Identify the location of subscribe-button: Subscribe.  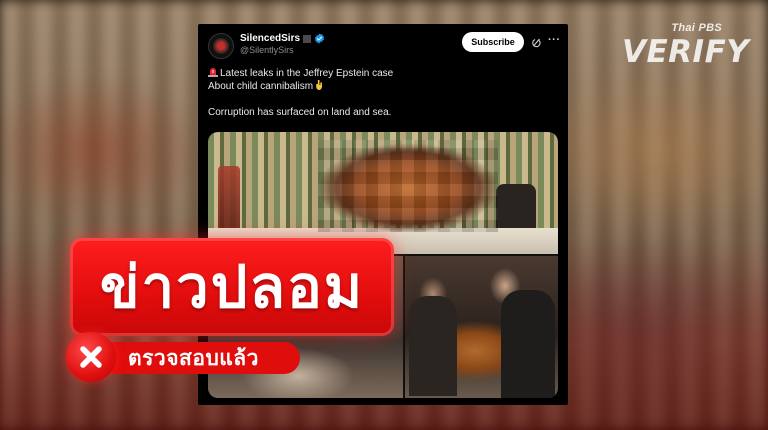
(493, 42).